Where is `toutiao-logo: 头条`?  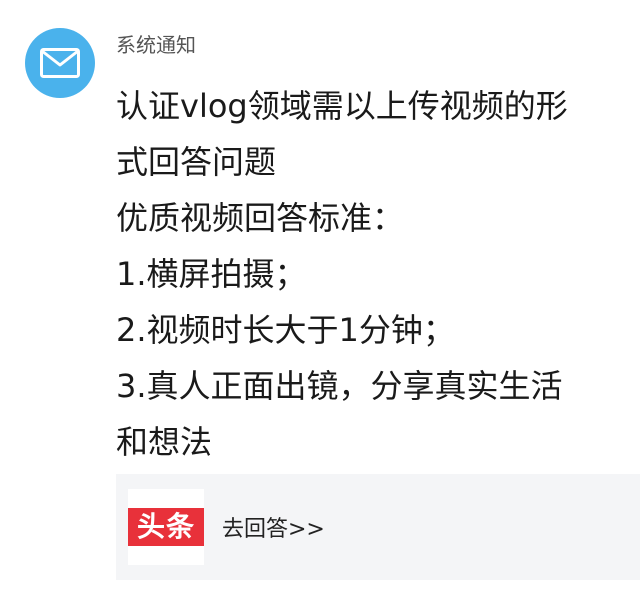
toutiao-logo: 头条 is located at coordinates (166, 527).